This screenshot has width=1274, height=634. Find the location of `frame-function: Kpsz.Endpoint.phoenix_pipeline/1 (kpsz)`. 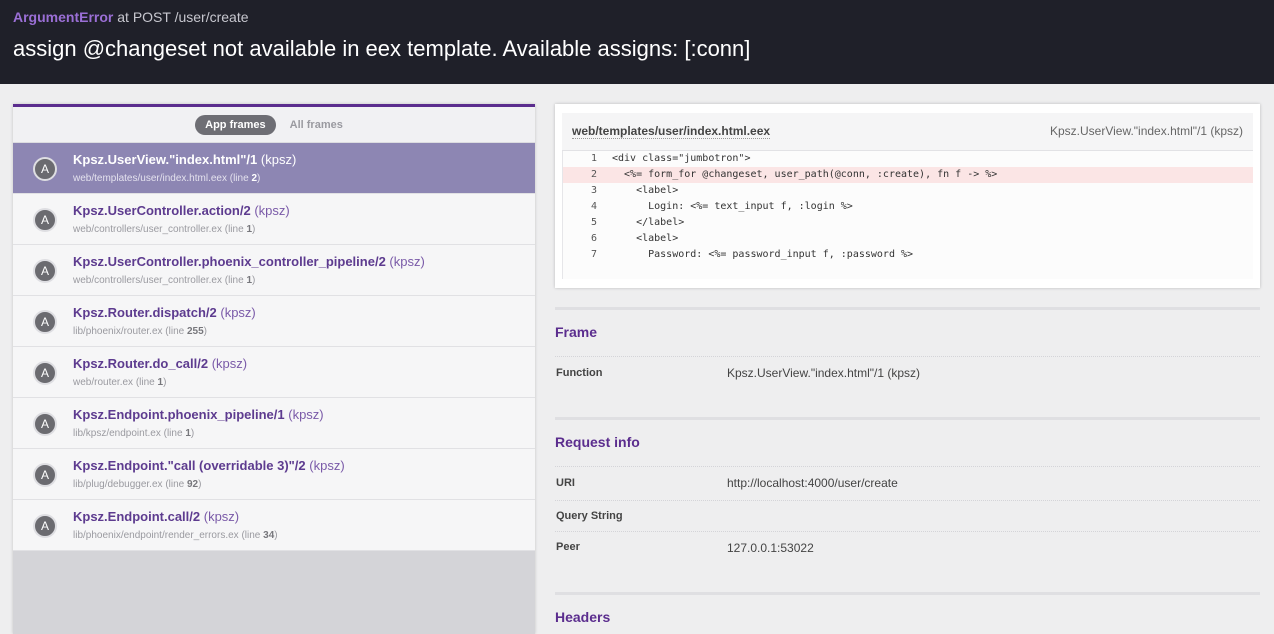

frame-function: Kpsz.Endpoint.phoenix_pipeline/1 (kpsz) is located at coordinates (198, 414).